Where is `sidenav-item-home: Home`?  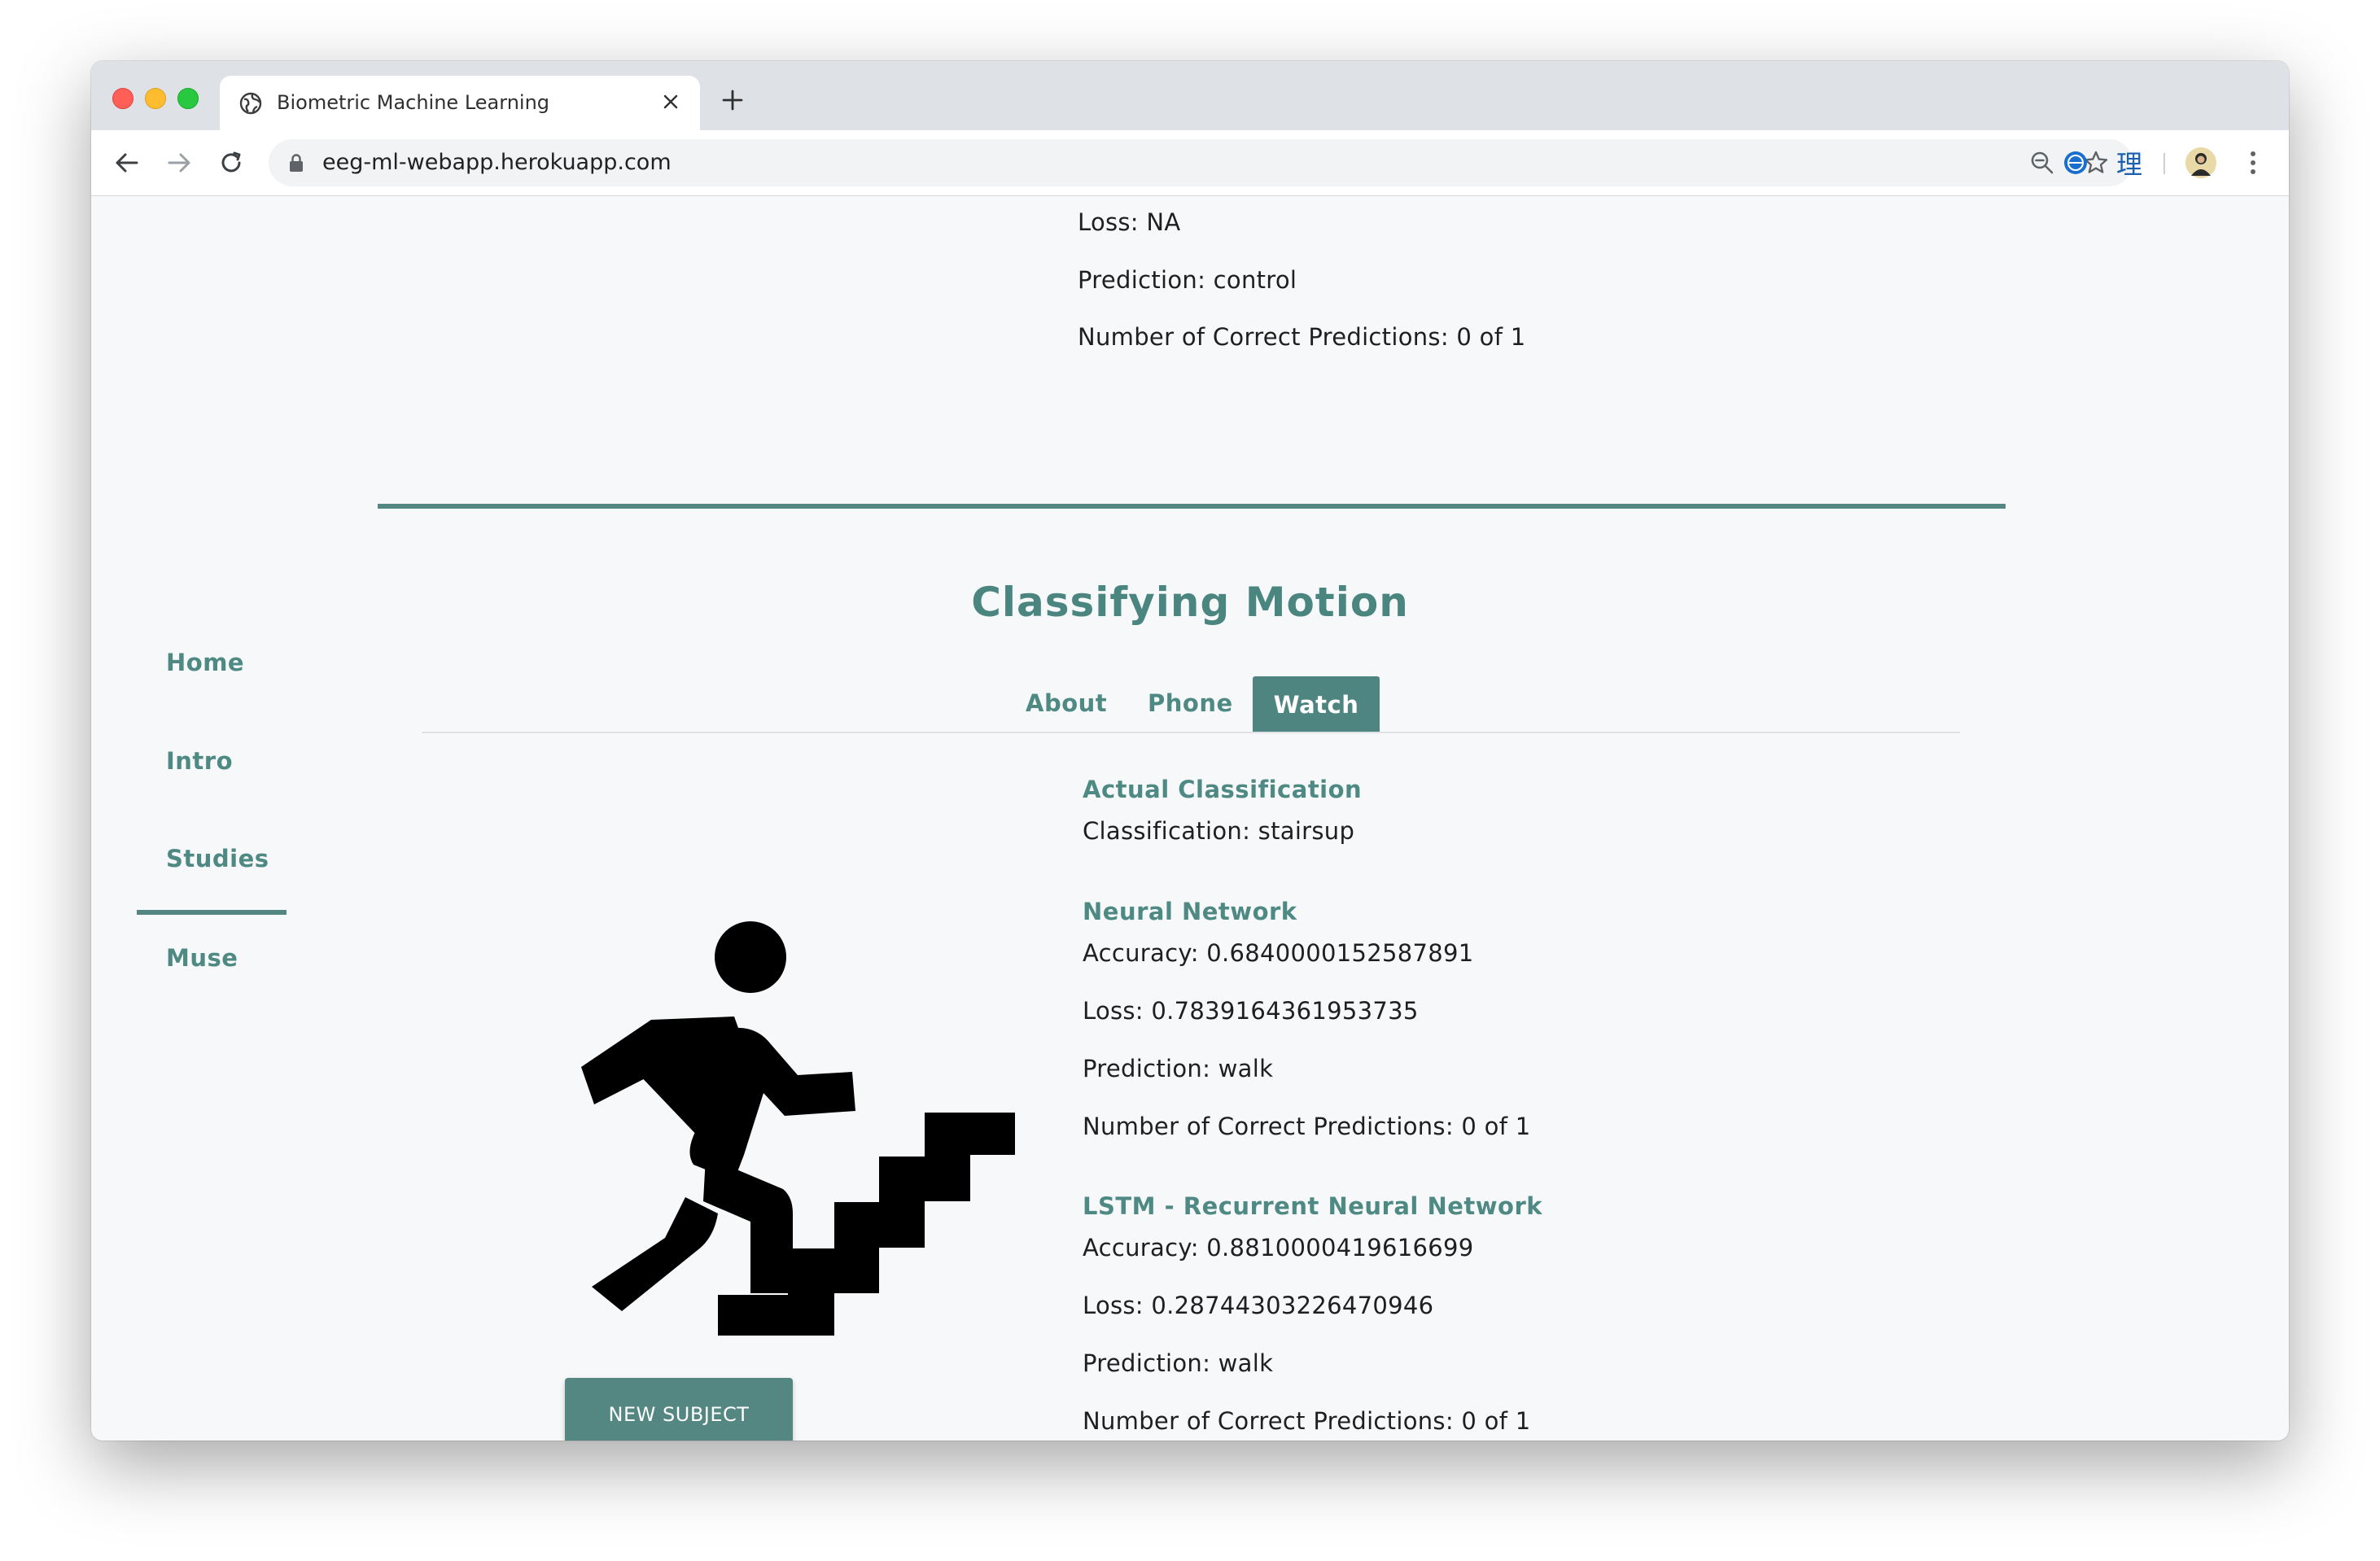
sidenav-item-home: Home is located at coordinates (205, 662).